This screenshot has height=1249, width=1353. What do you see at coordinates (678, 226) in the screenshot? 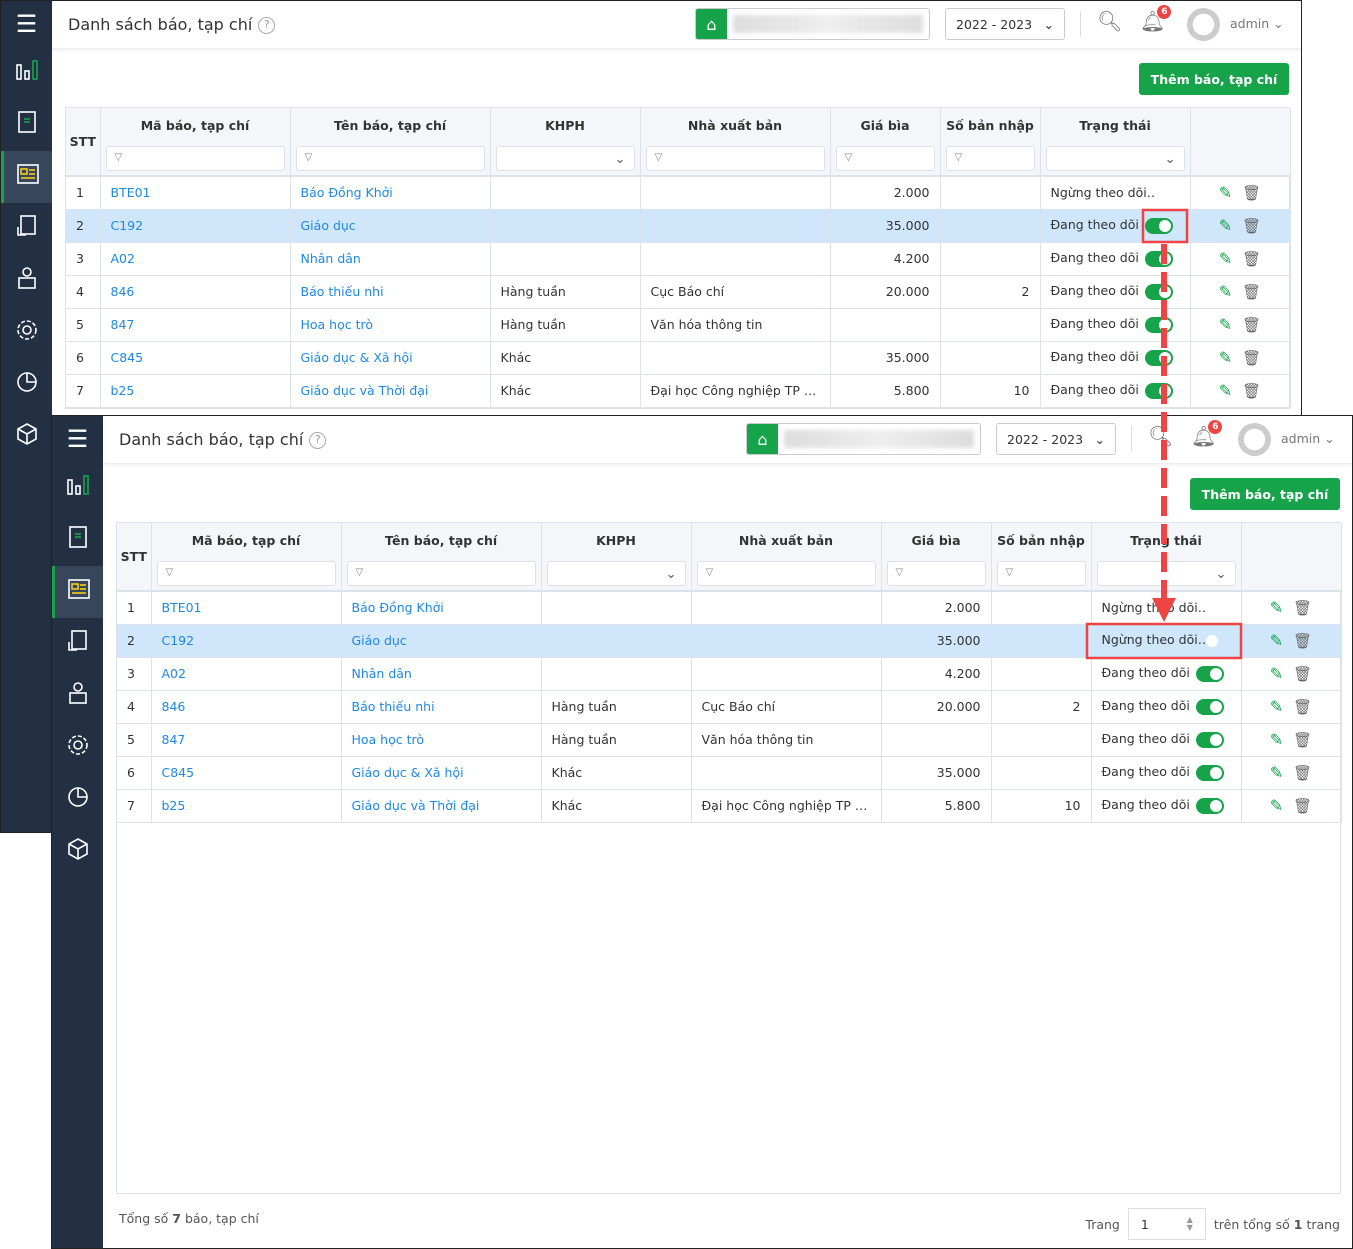
I see `table-row: 2 C192 Giáo dục 35.000 Đang theo dõi ✎ 🗑︎` at bounding box center [678, 226].